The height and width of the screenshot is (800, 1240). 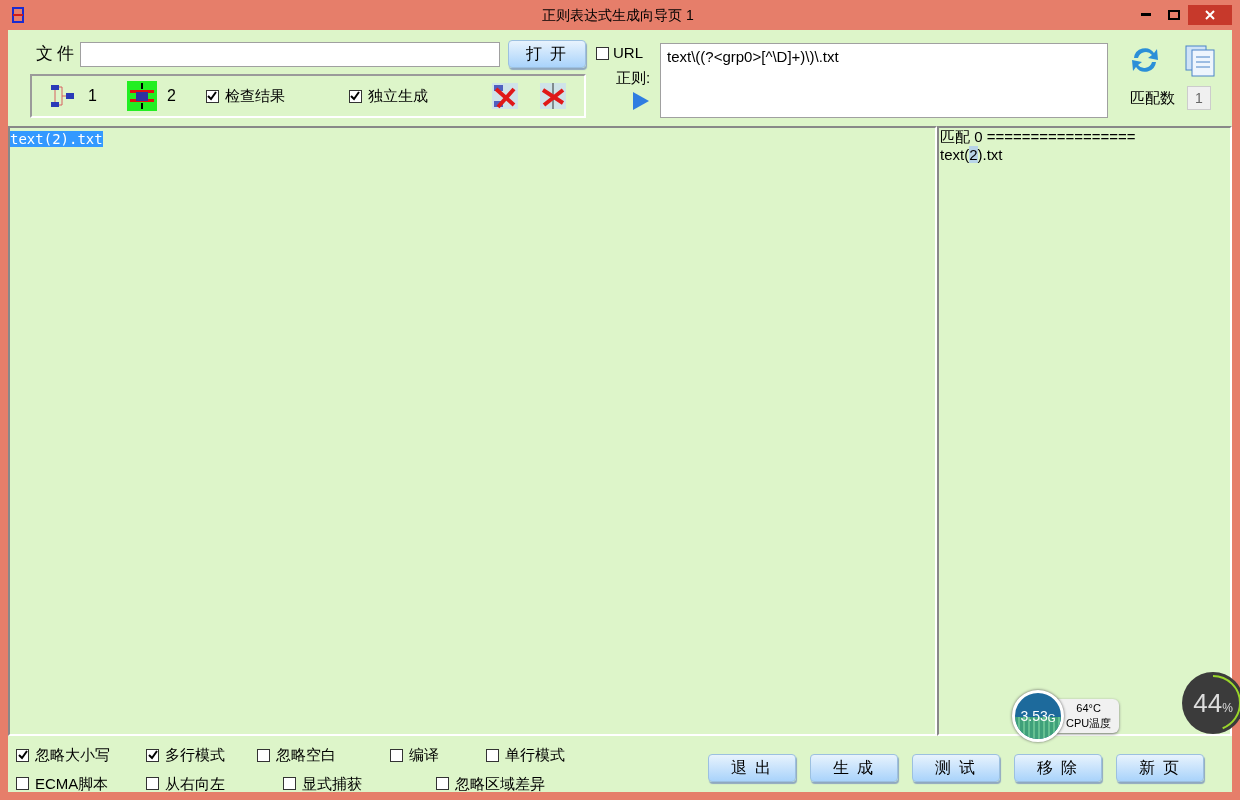 I want to click on action-button: 生 成, so click(x=854, y=768).